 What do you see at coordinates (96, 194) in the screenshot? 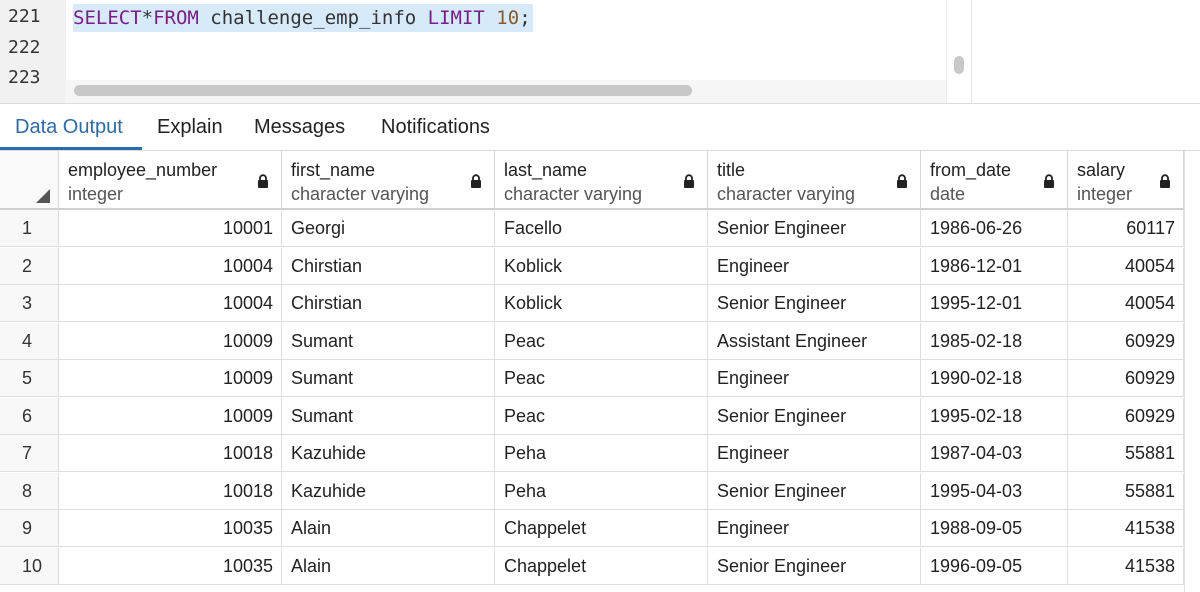
I see `column-type: integer` at bounding box center [96, 194].